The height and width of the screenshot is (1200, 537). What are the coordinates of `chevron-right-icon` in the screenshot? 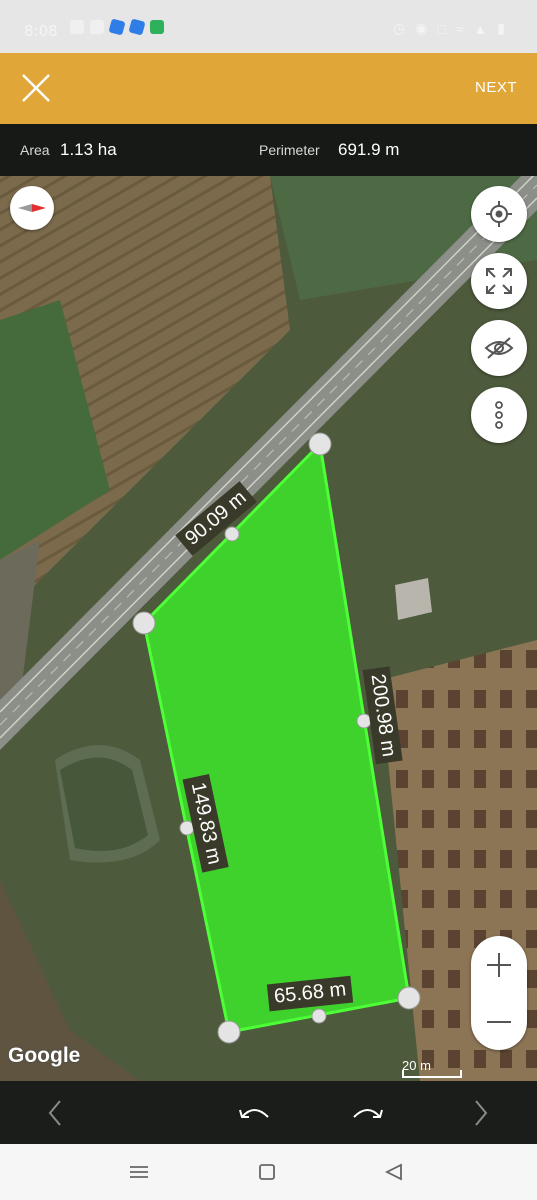 It's located at (481, 1113).